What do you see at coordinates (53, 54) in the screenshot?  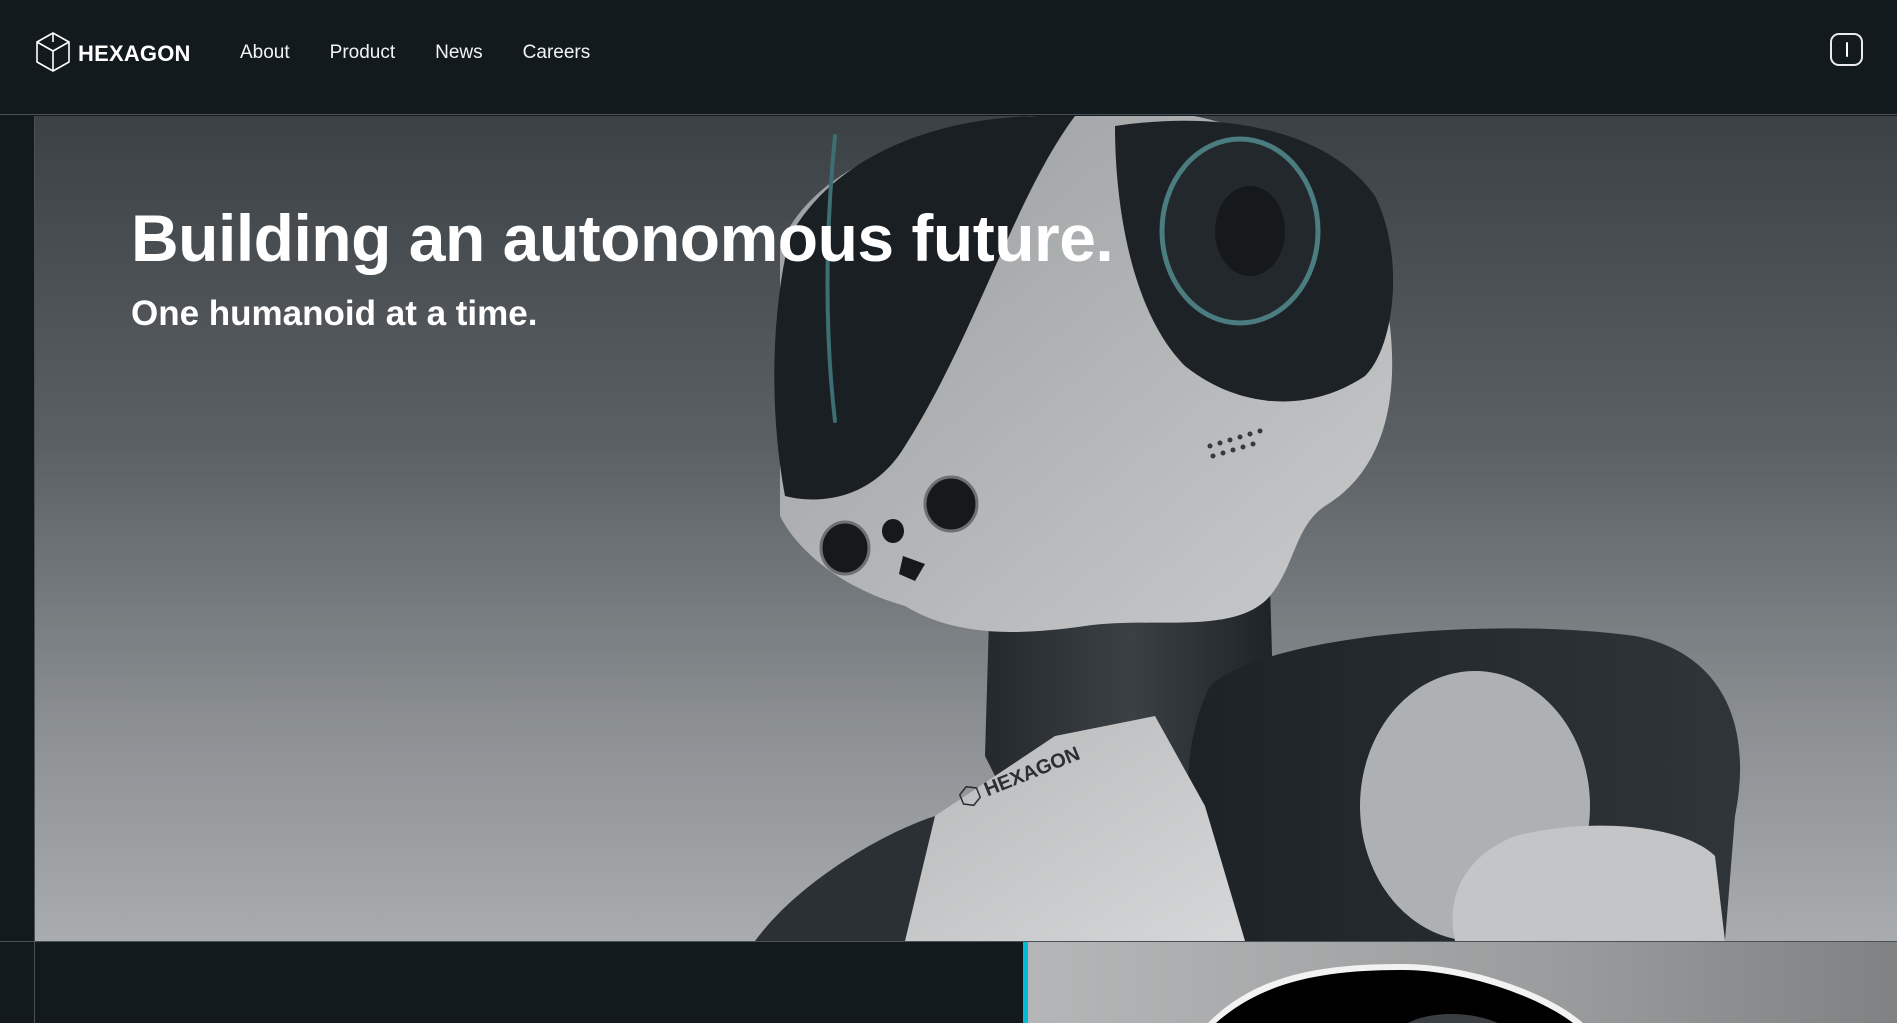 I see `hexagon-logo-icon` at bounding box center [53, 54].